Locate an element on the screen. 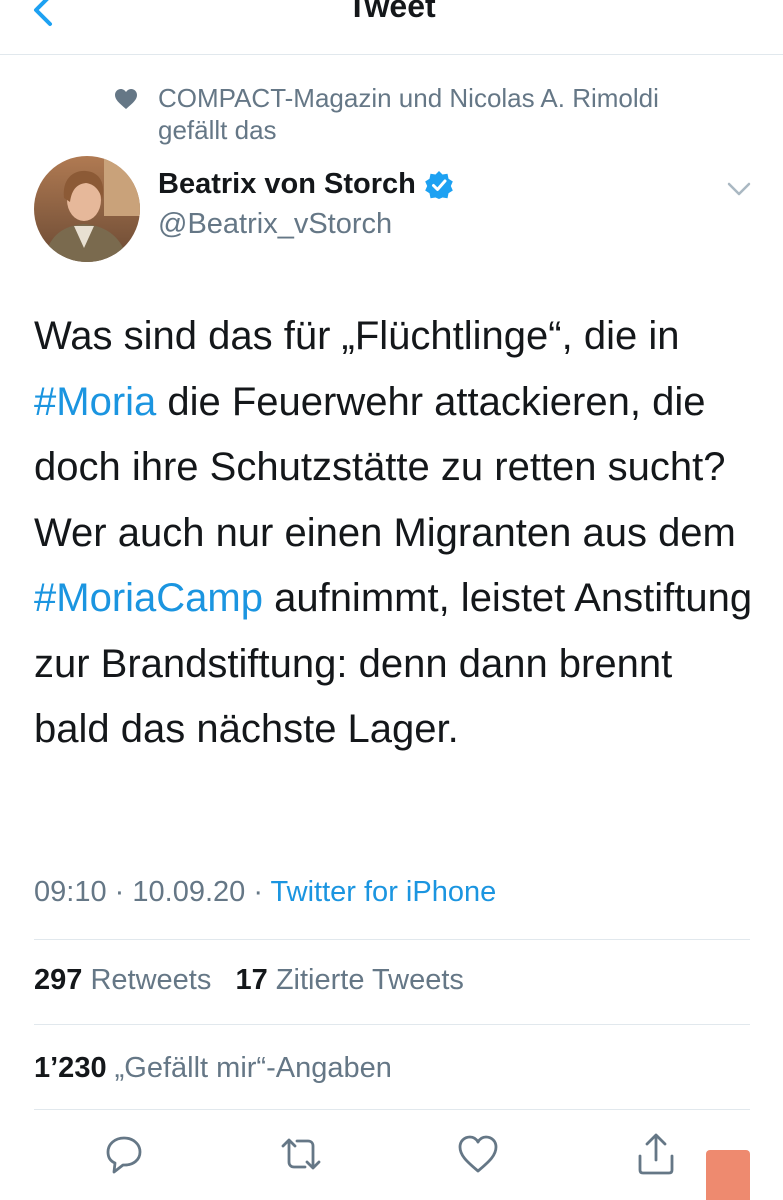  quotes-stat: 17 Zitierte Tweets is located at coordinates (350, 980).